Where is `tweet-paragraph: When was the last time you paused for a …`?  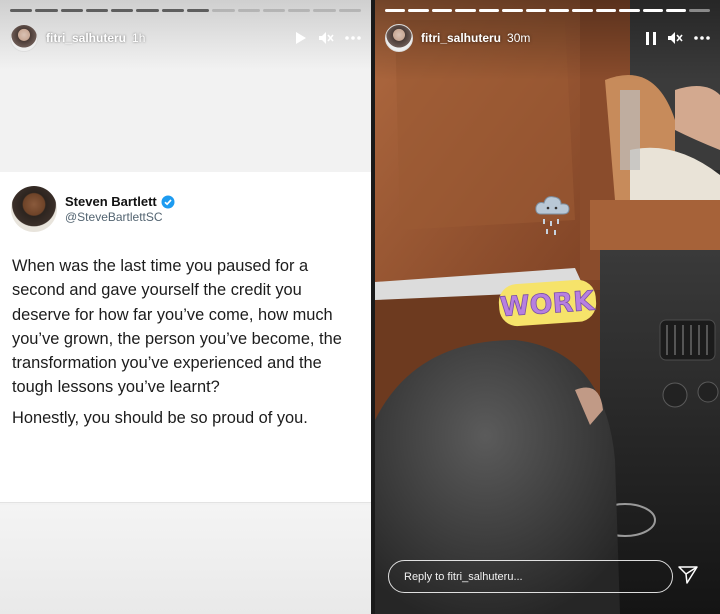 tweet-paragraph: When was the last time you paused for a … is located at coordinates (177, 327).